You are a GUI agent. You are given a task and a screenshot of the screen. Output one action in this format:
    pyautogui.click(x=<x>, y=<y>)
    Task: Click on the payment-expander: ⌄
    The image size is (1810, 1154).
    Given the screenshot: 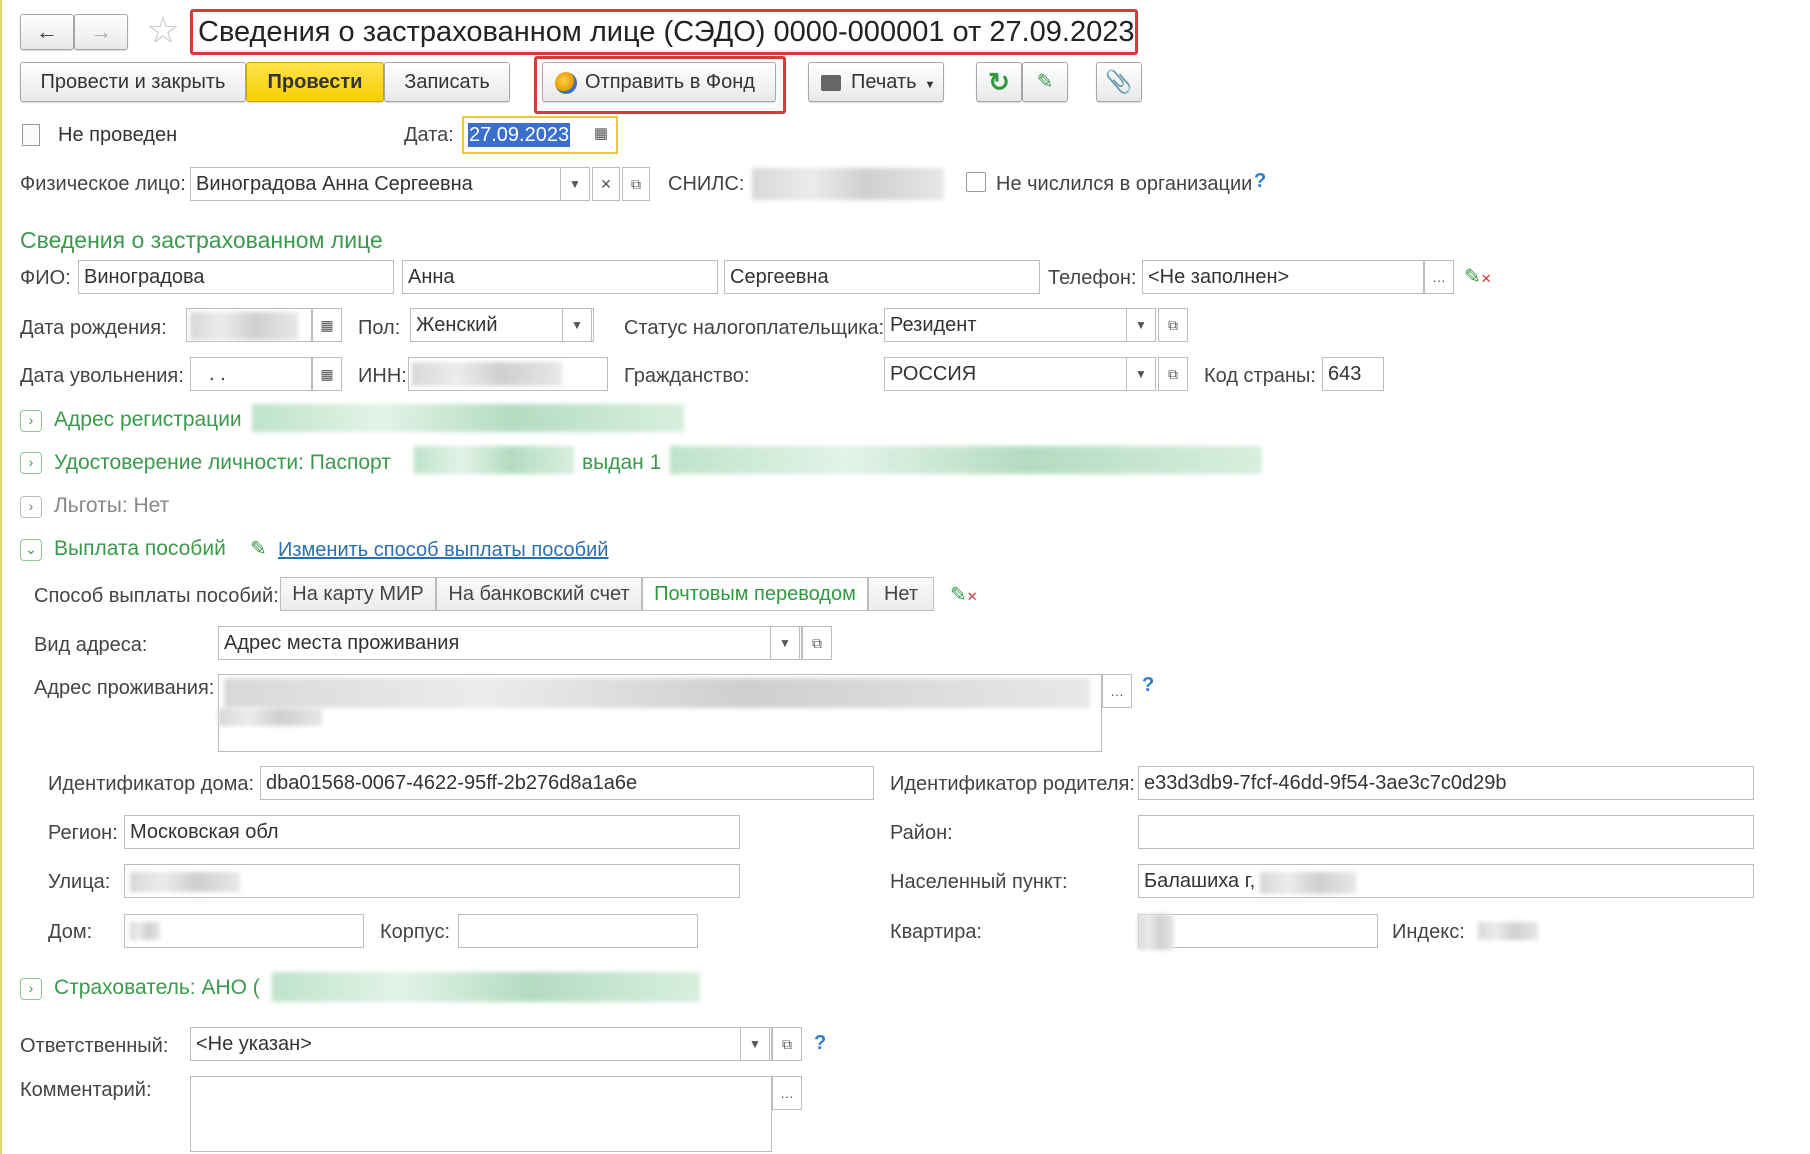 What is the action you would take?
    pyautogui.click(x=31, y=550)
    